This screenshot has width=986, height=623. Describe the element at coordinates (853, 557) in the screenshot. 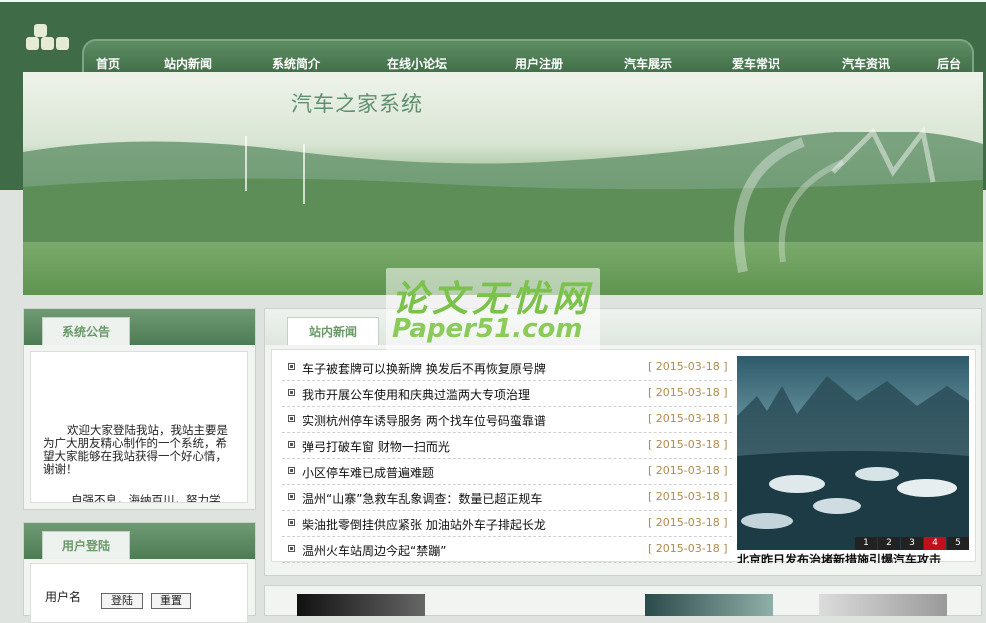

I see `photo-caption: 北京昨日发布治堵新措施引爆汽车攻击` at that location.